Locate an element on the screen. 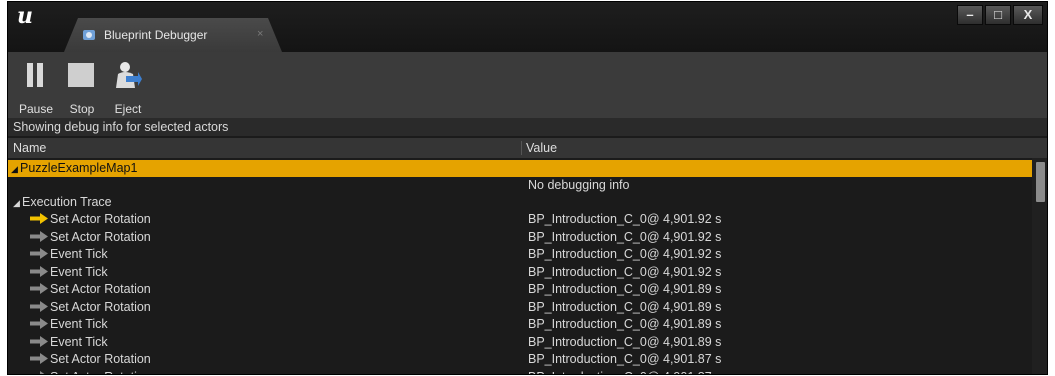 This screenshot has width=1055, height=376. column-name-header: Name is located at coordinates (29, 148).